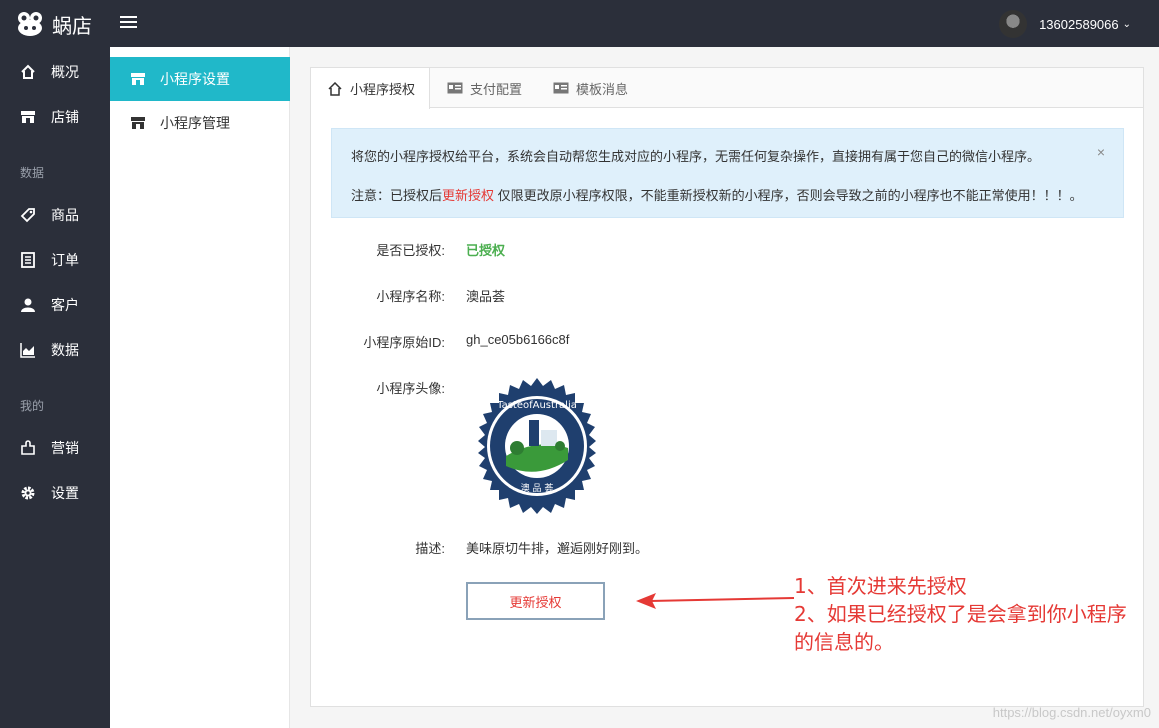 The width and height of the screenshot is (1159, 728). Describe the element at coordinates (397, 195) in the screenshot. I see `alert-warning-prefix: 注意：已授权后` at that location.